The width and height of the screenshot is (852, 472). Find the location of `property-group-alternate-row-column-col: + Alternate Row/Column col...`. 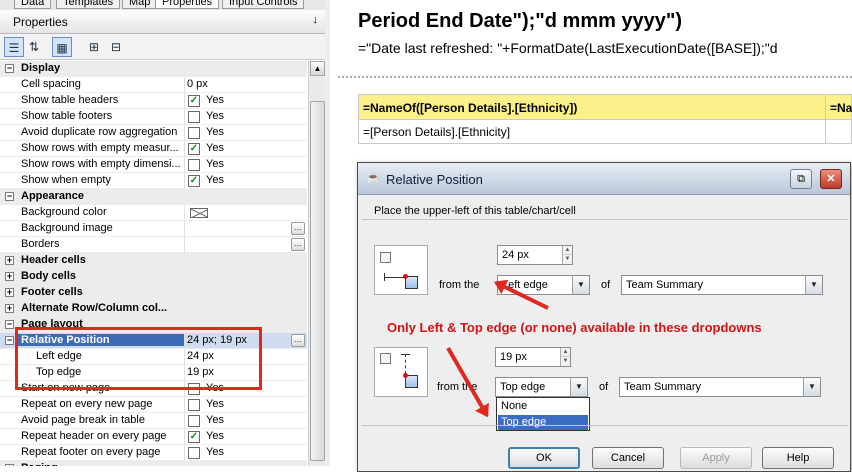

property-group-alternate-row-column-col: + Alternate Row/Column col... is located at coordinates (153, 309).